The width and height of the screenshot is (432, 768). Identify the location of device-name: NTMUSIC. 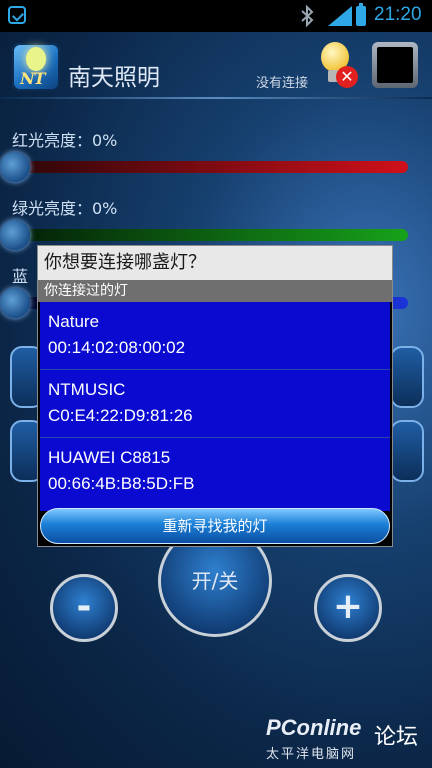
(87, 389).